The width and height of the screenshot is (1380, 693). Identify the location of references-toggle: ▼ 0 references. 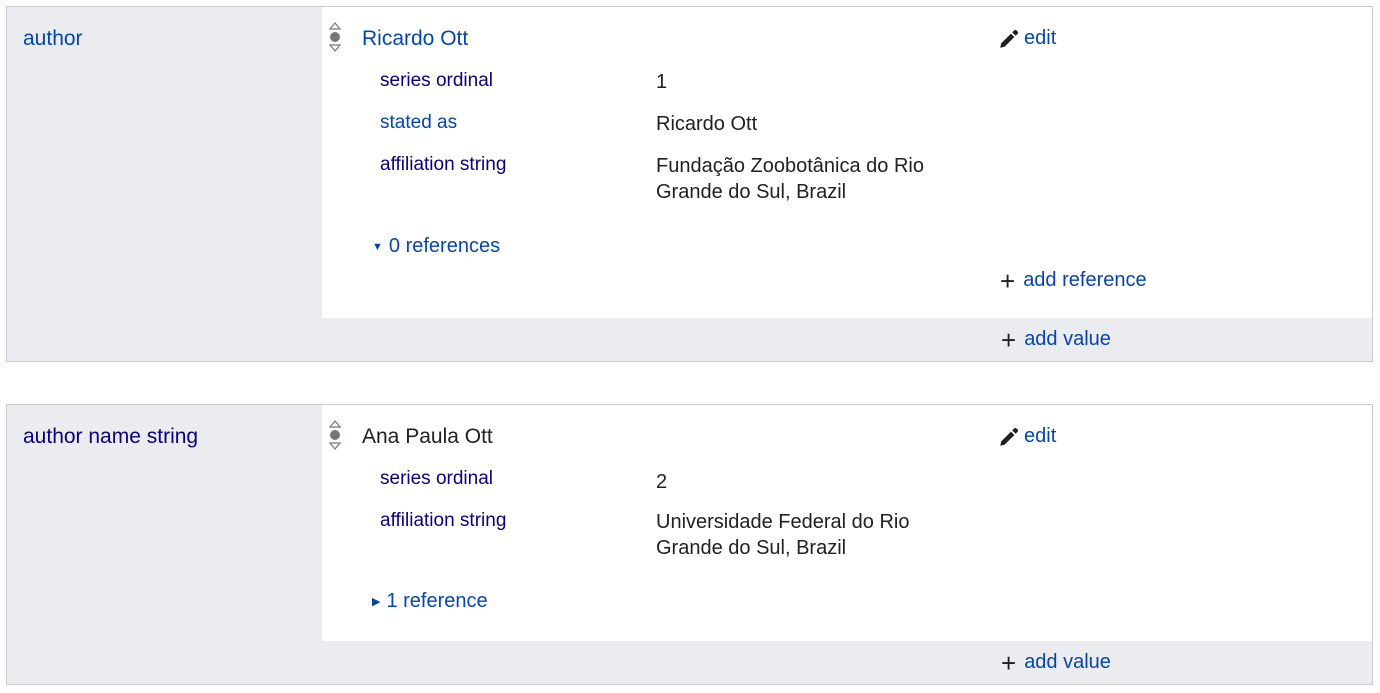
(436, 246).